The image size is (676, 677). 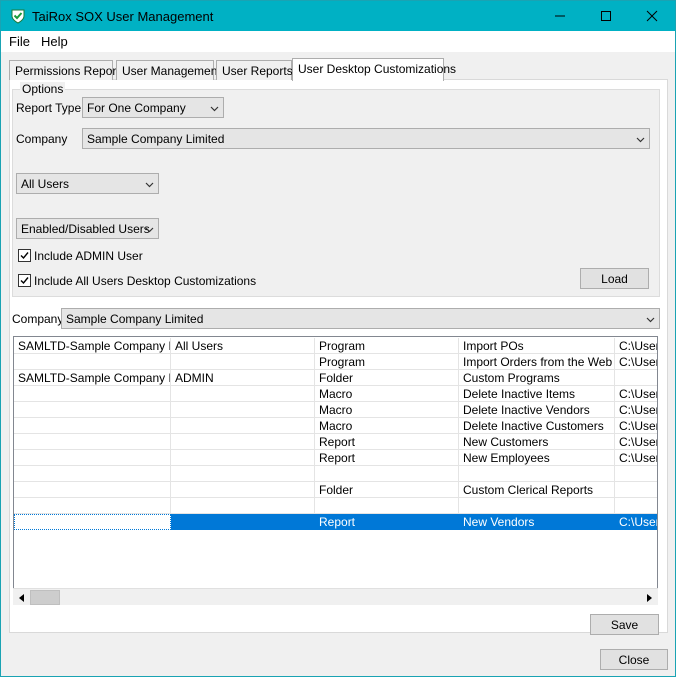 What do you see at coordinates (123, 16) in the screenshot?
I see `window-title: TaiRox SOX User Management` at bounding box center [123, 16].